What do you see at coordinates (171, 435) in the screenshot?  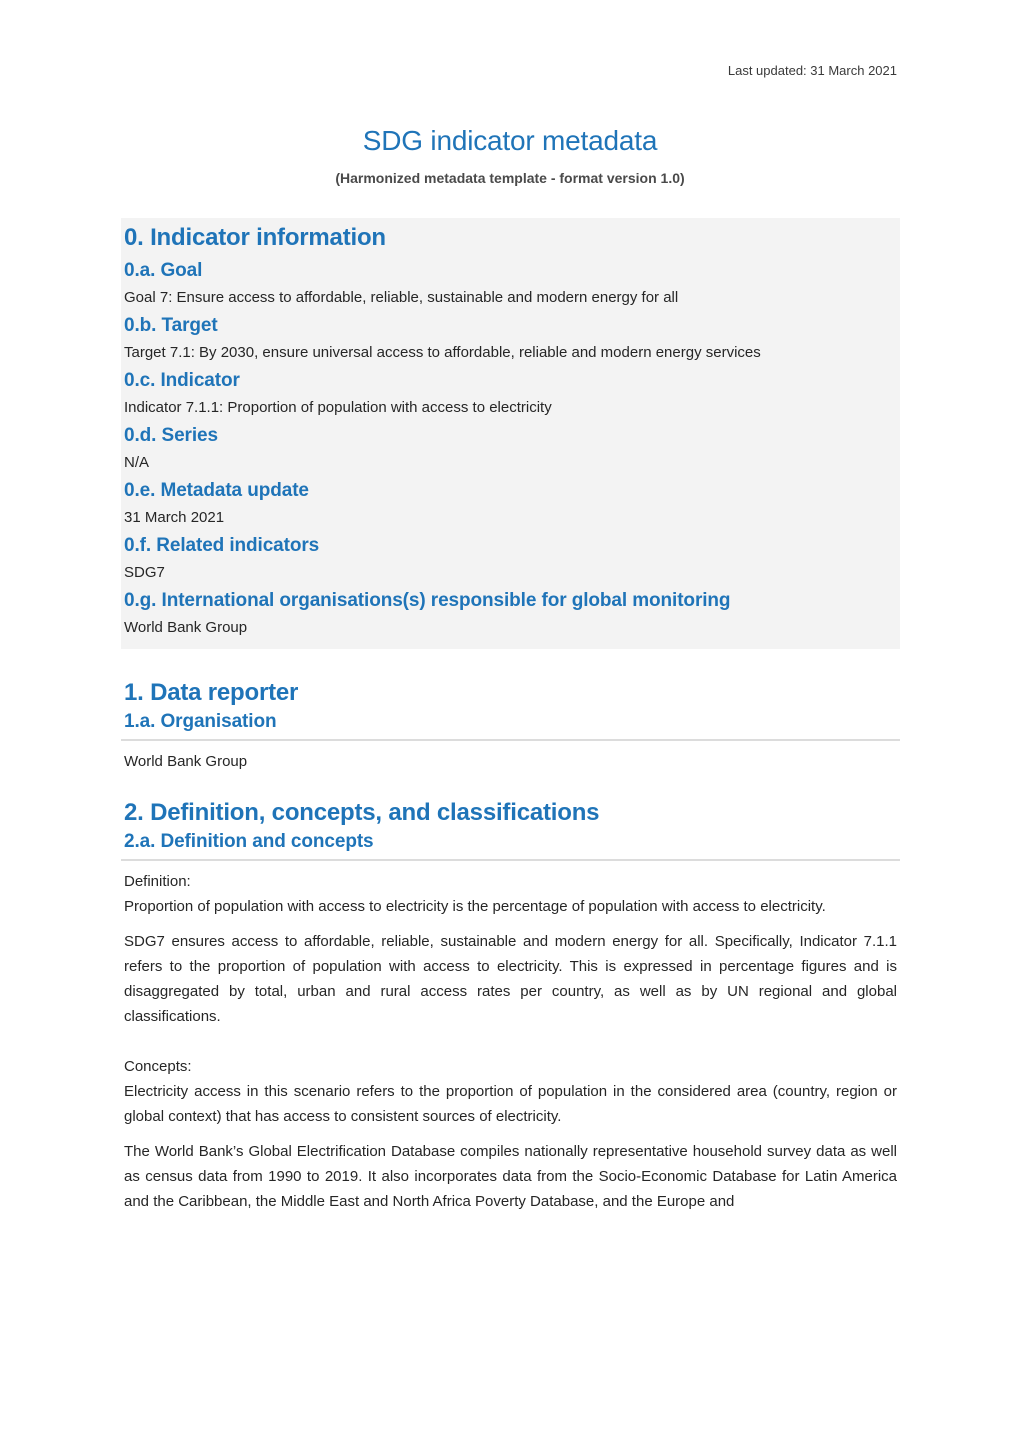 I see `series-heading: 0.d. Series` at bounding box center [171, 435].